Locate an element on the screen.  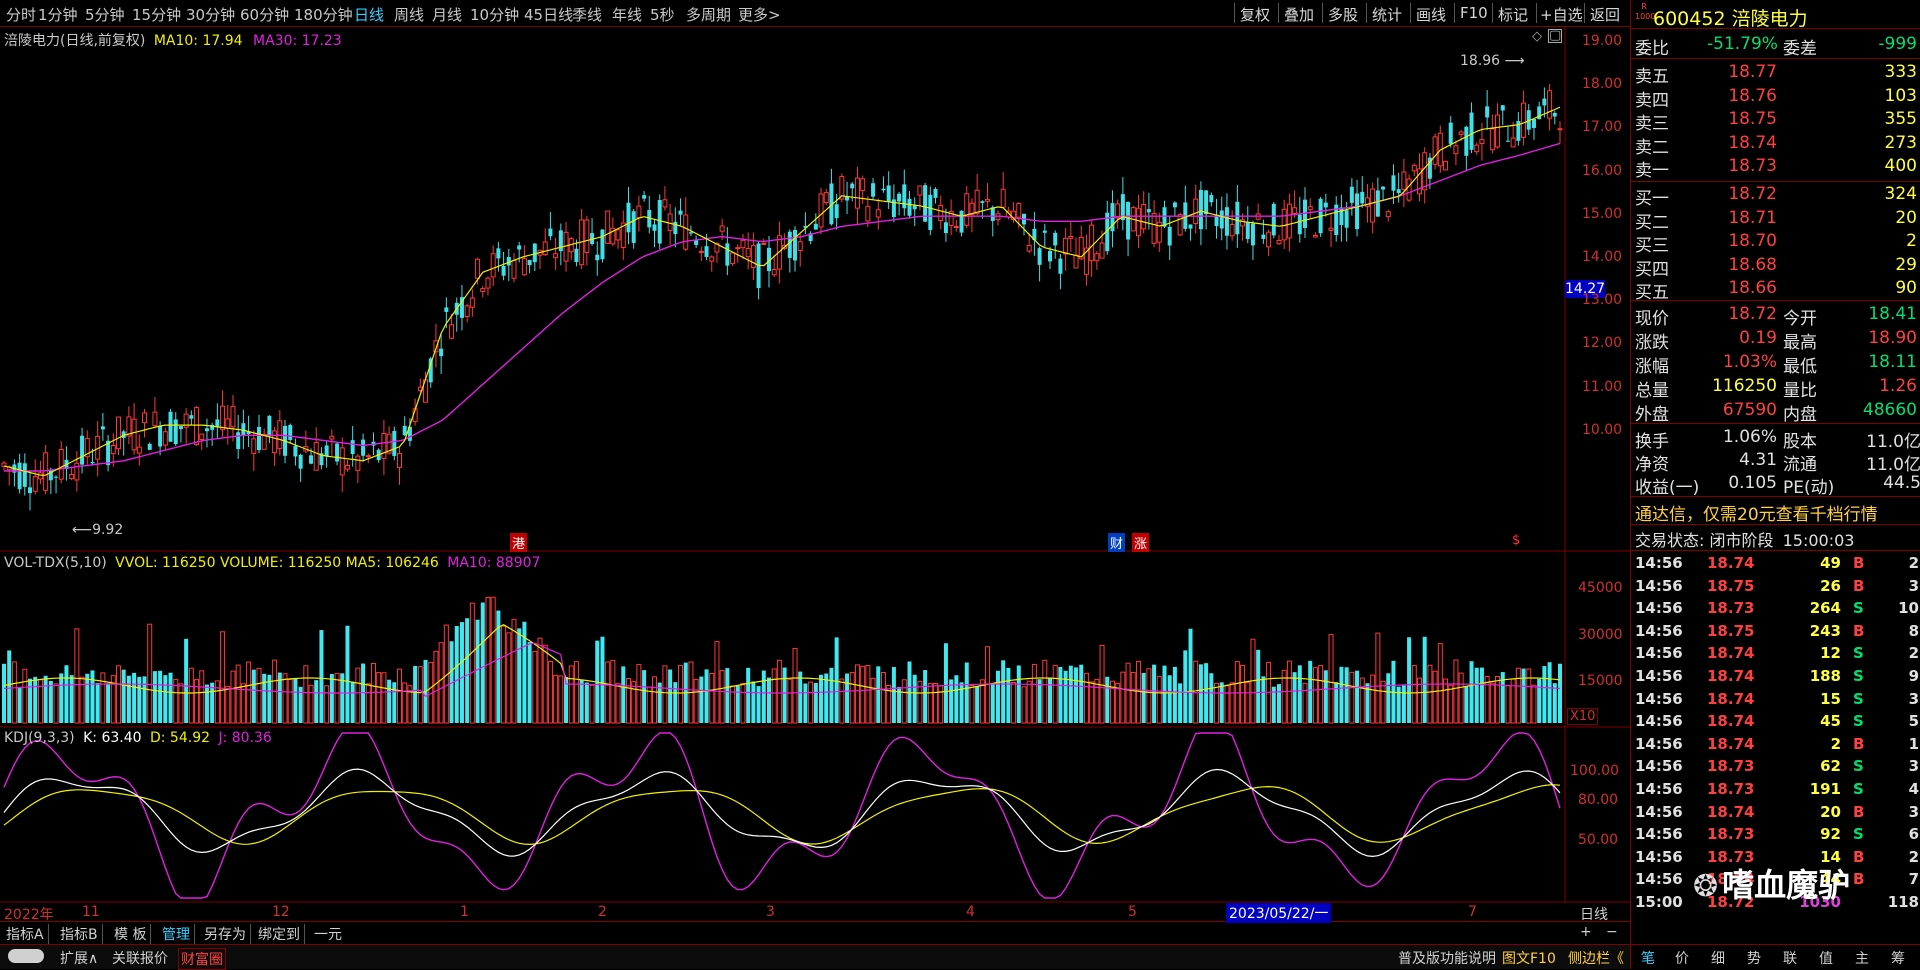
back-button: 返回 is located at coordinates (1605, 14).